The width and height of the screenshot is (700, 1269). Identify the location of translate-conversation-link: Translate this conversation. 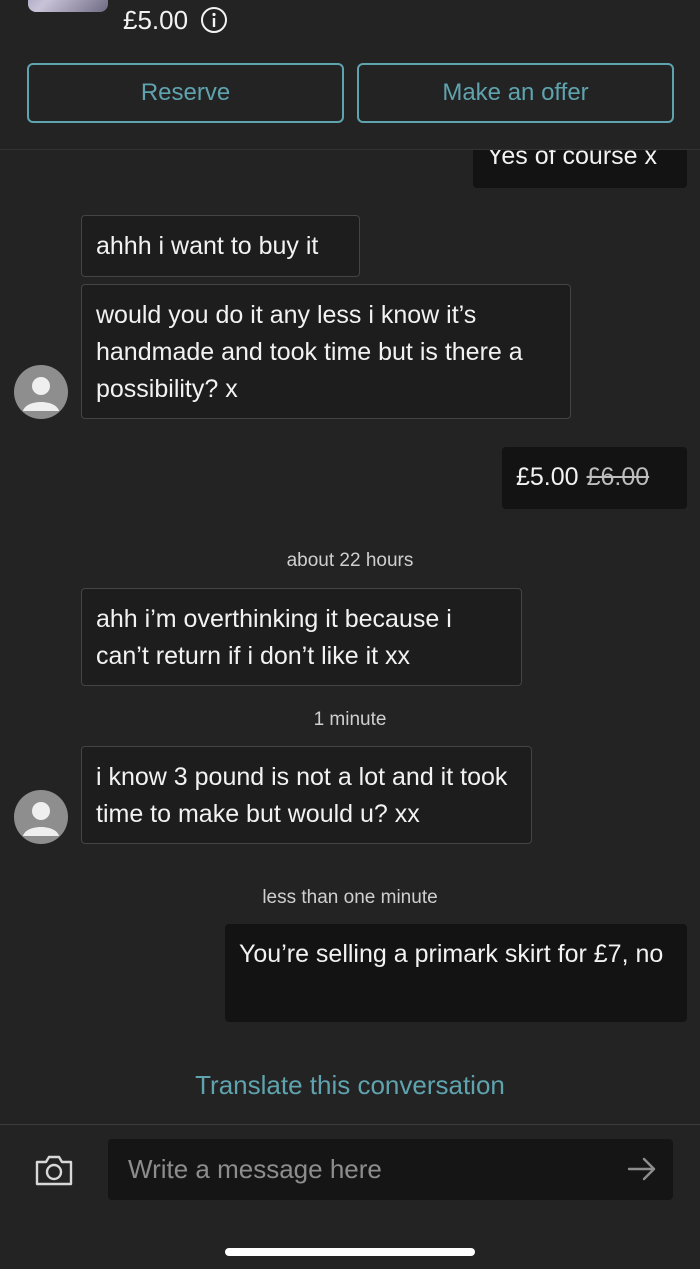
(350, 1085).